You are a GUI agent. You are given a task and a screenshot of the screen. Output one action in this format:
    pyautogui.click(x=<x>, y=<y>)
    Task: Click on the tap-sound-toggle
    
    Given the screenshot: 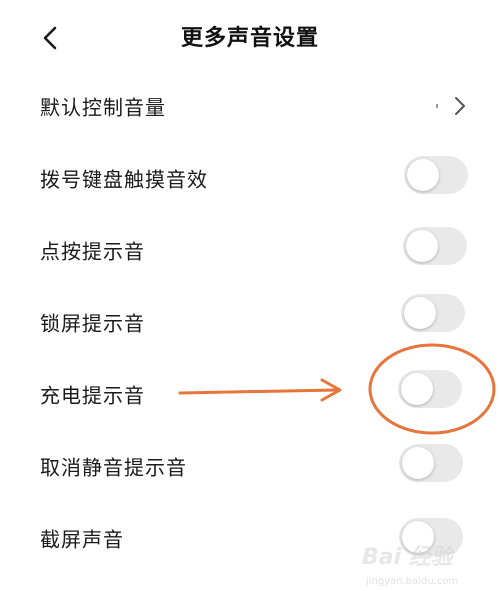 What is the action you would take?
    pyautogui.click(x=435, y=246)
    